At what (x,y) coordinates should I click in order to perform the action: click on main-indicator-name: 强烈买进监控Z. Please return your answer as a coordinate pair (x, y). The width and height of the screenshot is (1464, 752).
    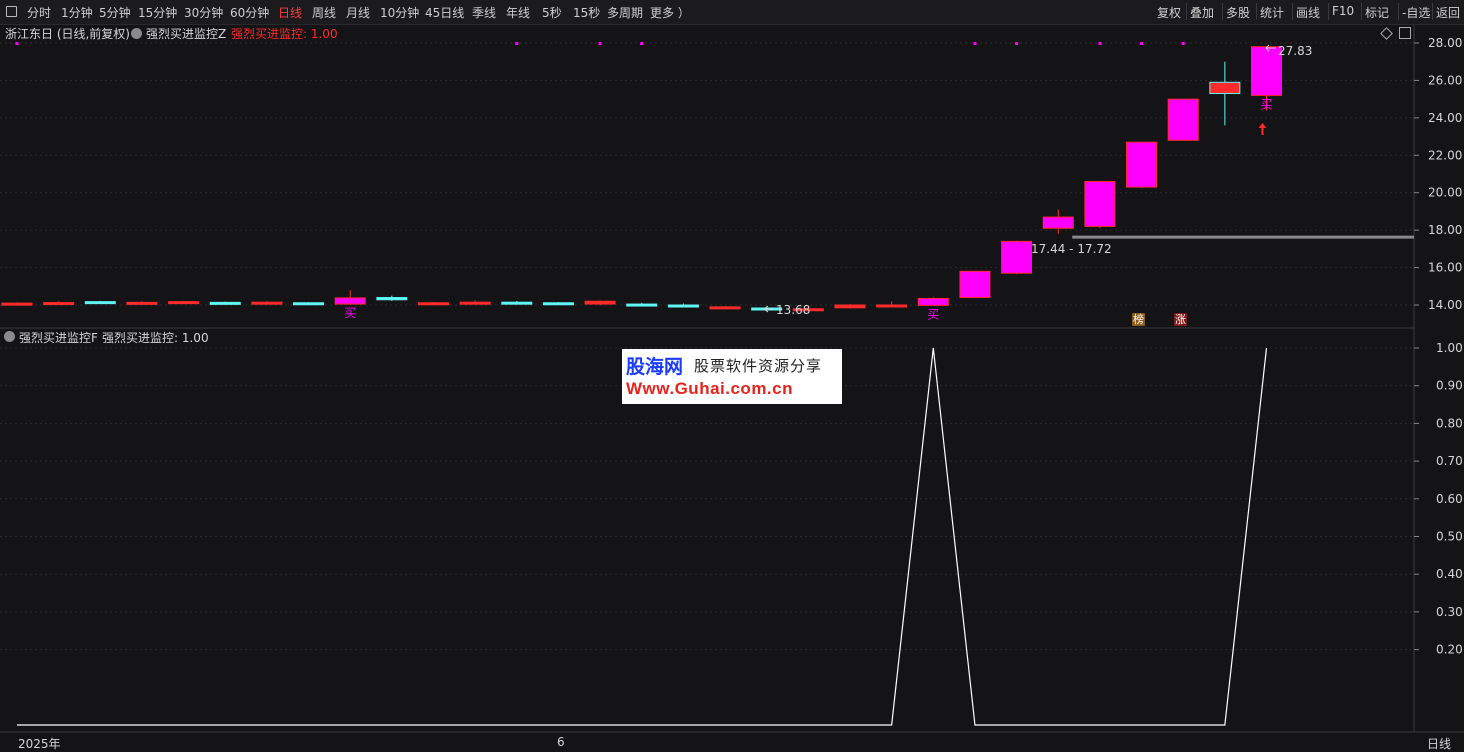
    Looking at the image, I should click on (186, 33).